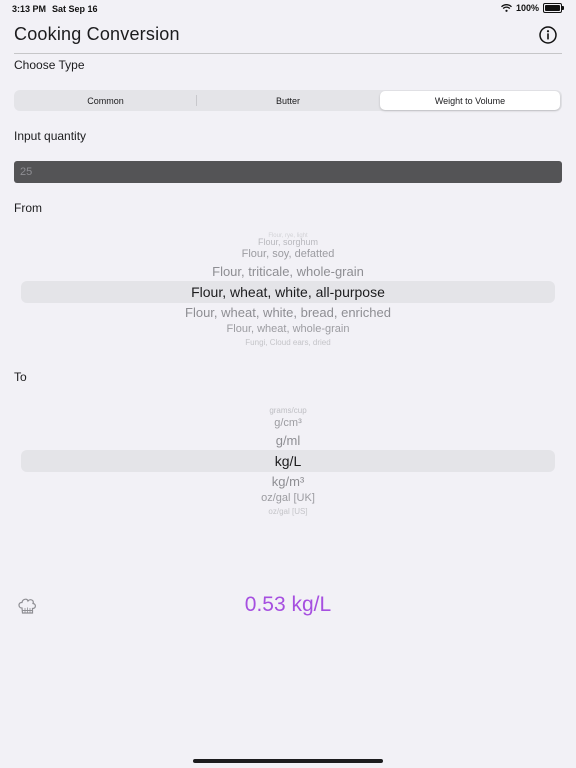 The width and height of the screenshot is (576, 768). What do you see at coordinates (97, 34) in the screenshot?
I see `page-title: Cooking Conversion` at bounding box center [97, 34].